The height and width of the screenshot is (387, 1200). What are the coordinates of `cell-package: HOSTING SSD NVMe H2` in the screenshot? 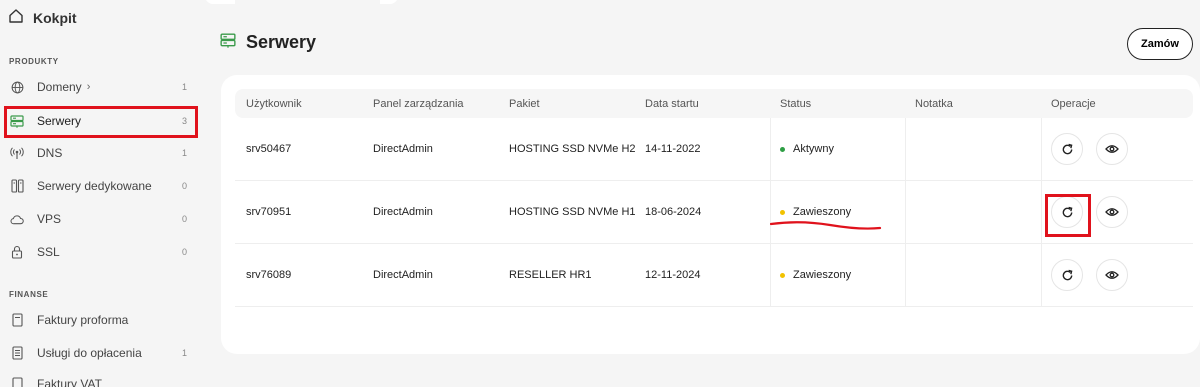 It's located at (572, 149).